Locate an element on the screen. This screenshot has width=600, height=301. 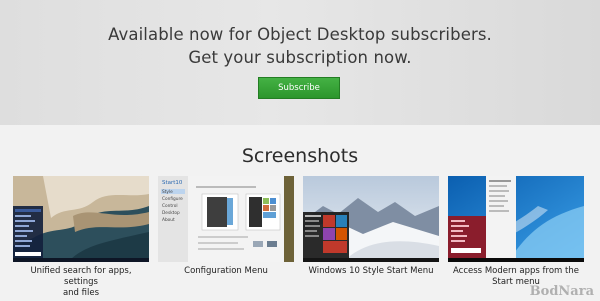
screenshot-caption-config: Configuration Menu is located at coordinates (226, 271).